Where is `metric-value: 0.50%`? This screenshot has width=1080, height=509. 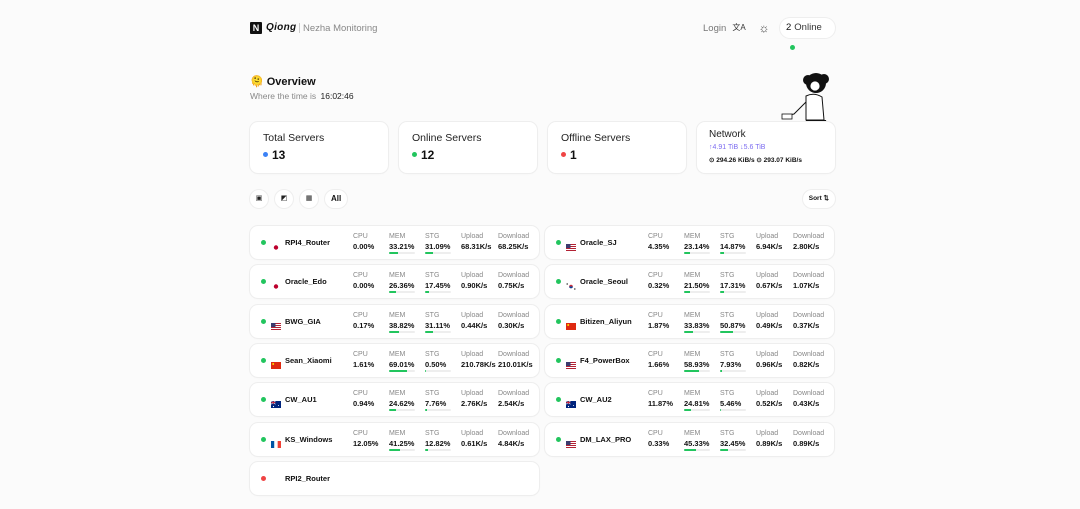 metric-value: 0.50% is located at coordinates (436, 364).